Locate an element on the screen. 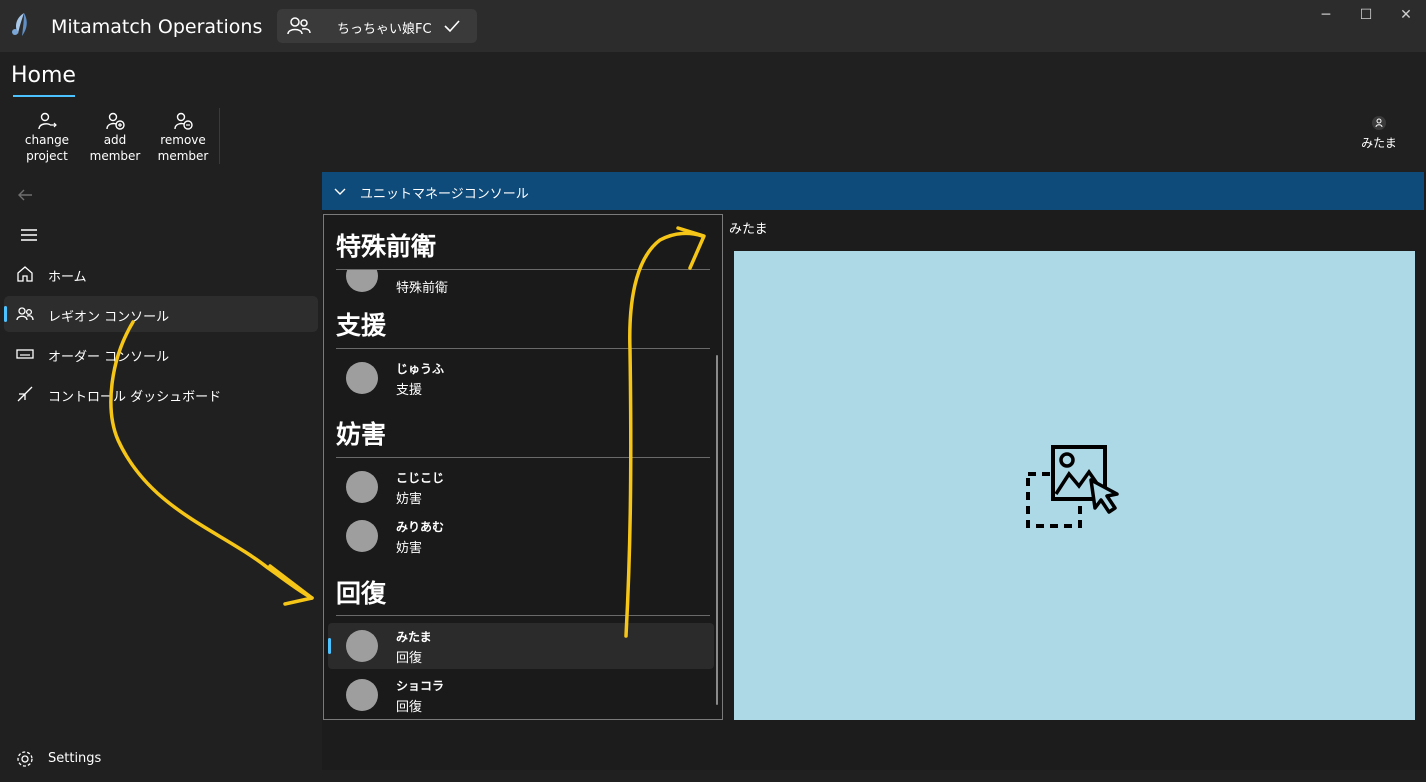 The height and width of the screenshot is (782, 1426). person-swap-icon is located at coordinates (47, 121).